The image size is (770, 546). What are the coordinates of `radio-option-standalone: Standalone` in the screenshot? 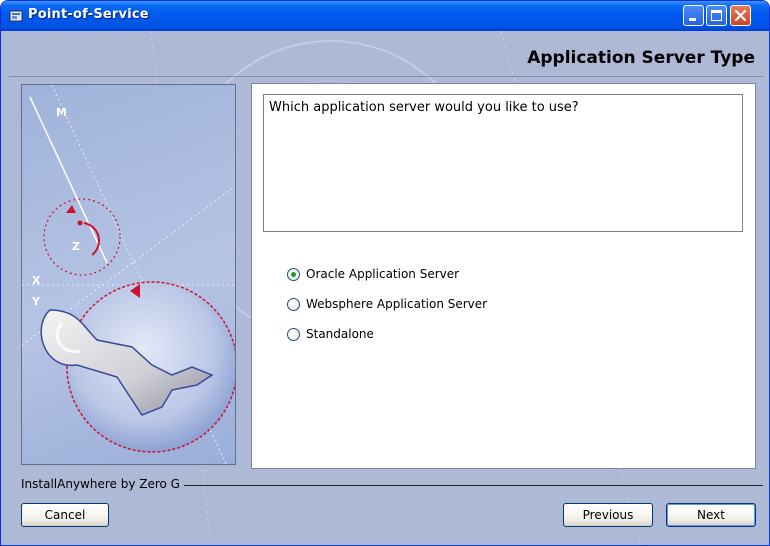 It's located at (330, 334).